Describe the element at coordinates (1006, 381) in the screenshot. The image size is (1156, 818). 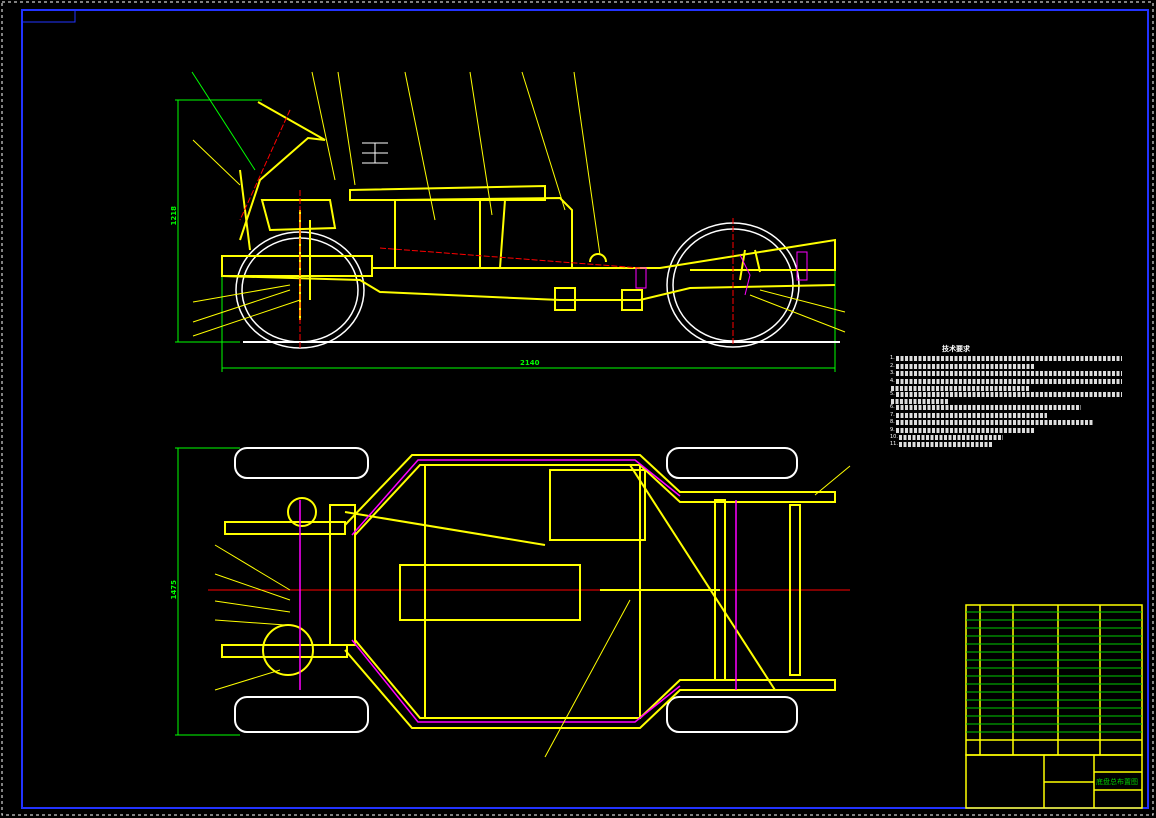
I see `requirement-line: 4.` at that location.